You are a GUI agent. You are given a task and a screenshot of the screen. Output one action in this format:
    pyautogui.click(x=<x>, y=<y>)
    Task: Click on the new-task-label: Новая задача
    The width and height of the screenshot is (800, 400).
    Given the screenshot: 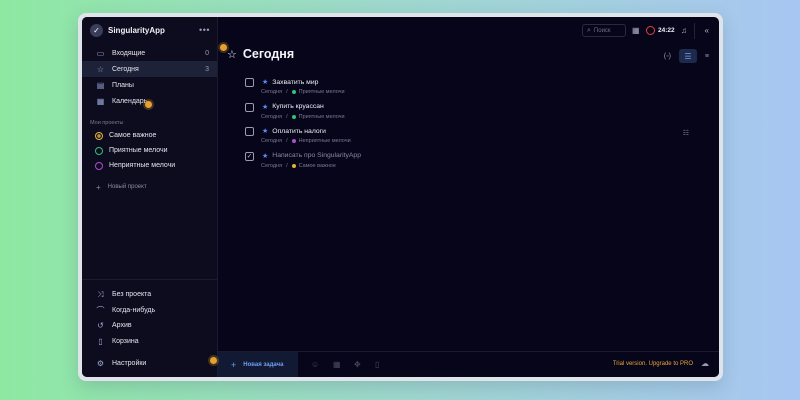 What is the action you would take?
    pyautogui.click(x=263, y=365)
    